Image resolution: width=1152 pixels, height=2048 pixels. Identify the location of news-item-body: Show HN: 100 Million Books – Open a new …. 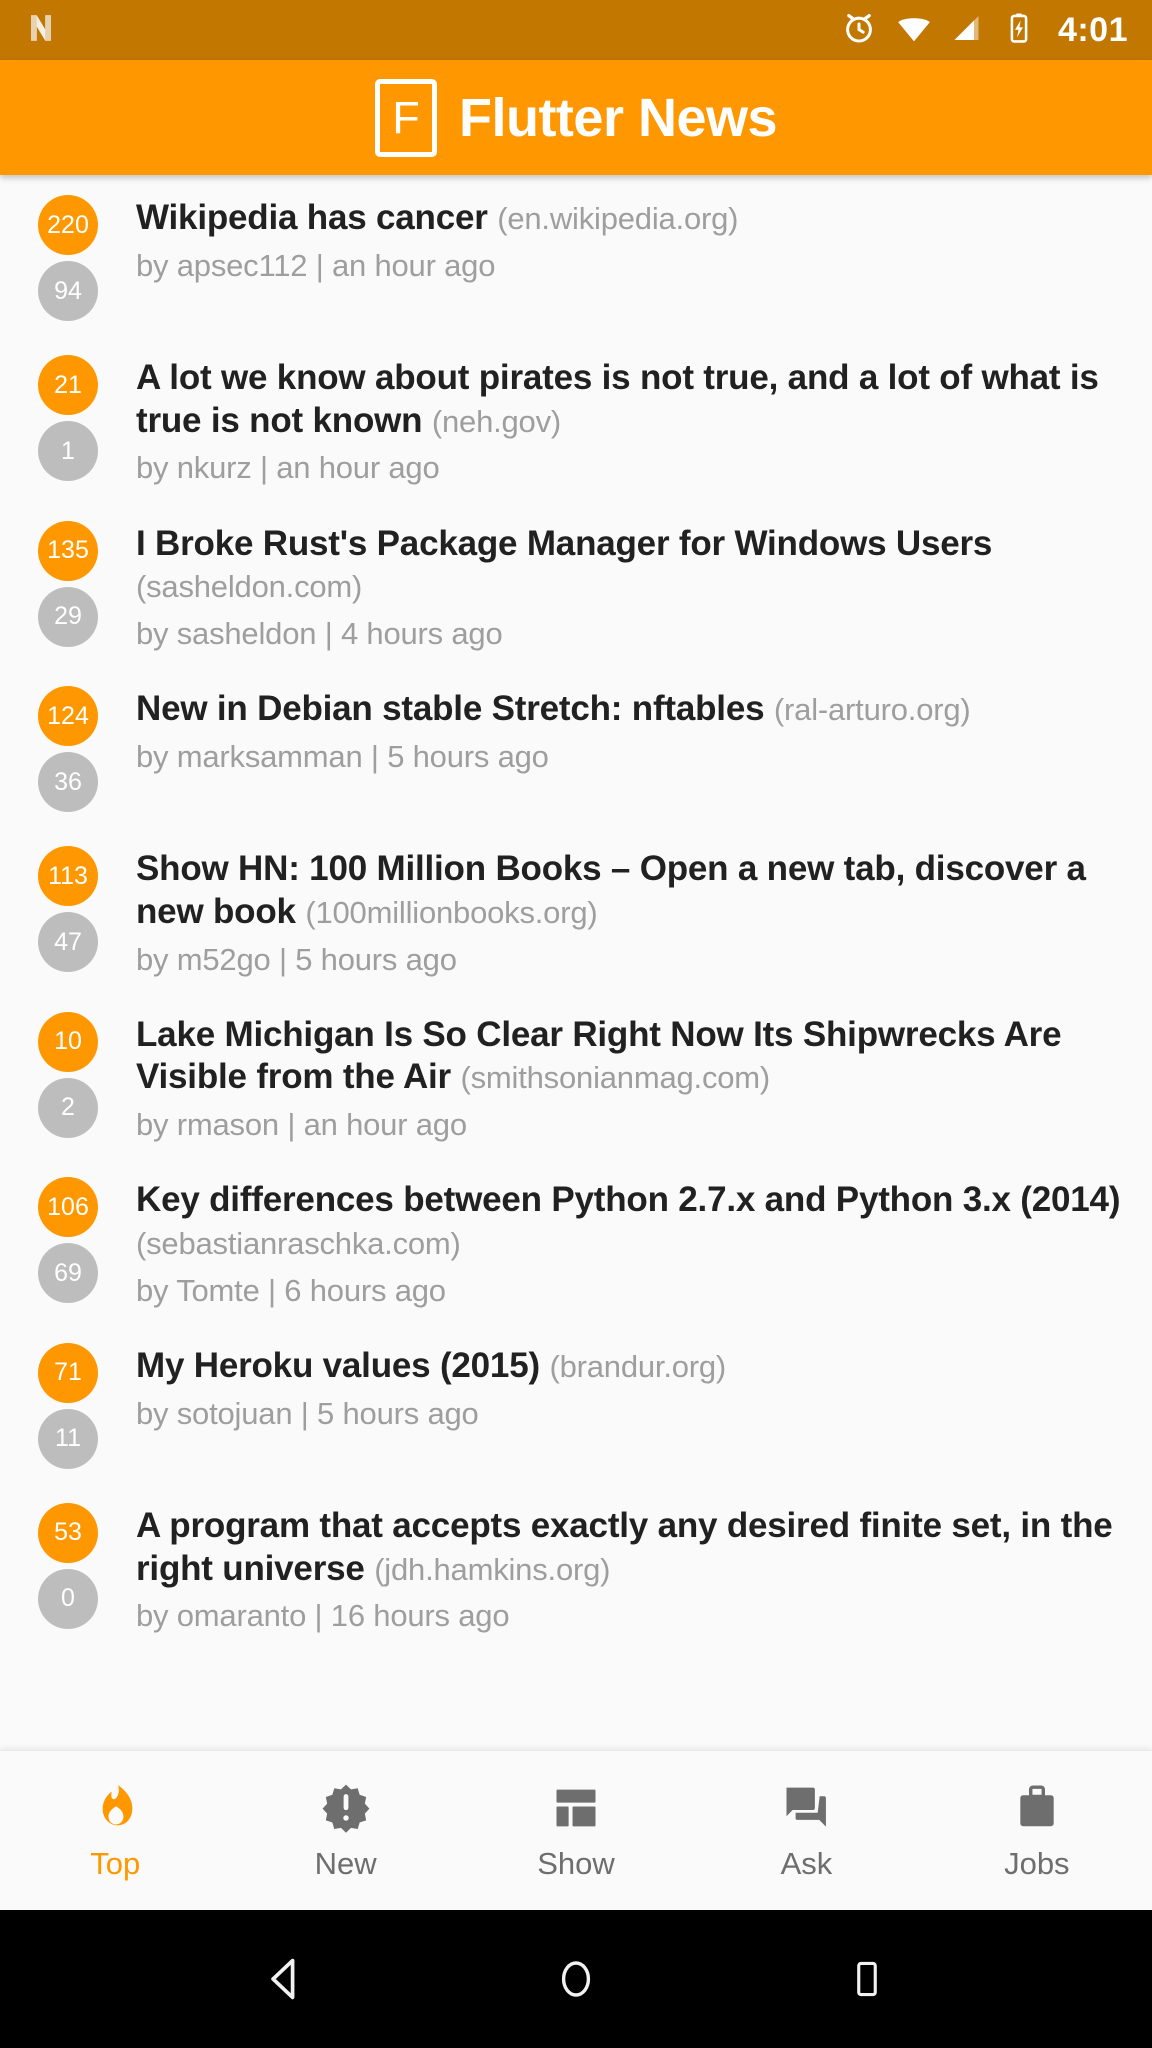
(631, 909).